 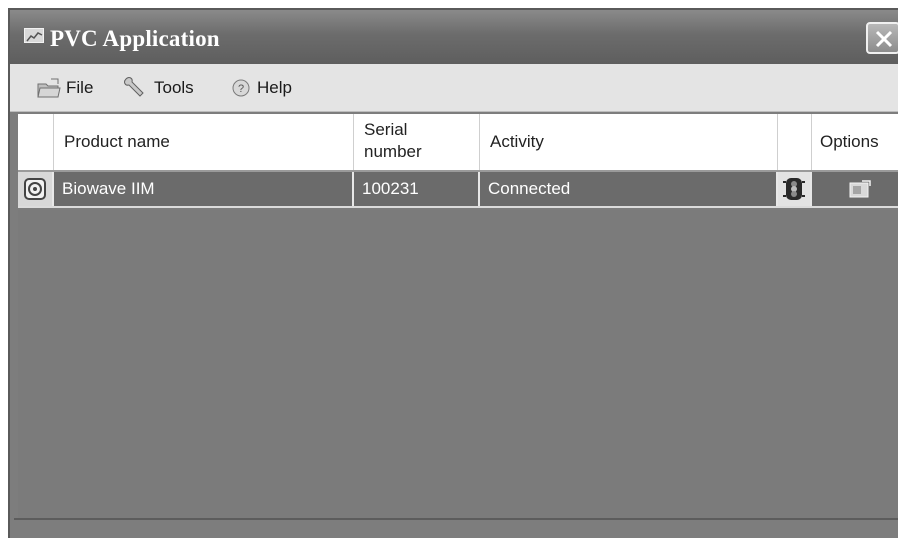 I want to click on menu-file: File, so click(x=71, y=88).